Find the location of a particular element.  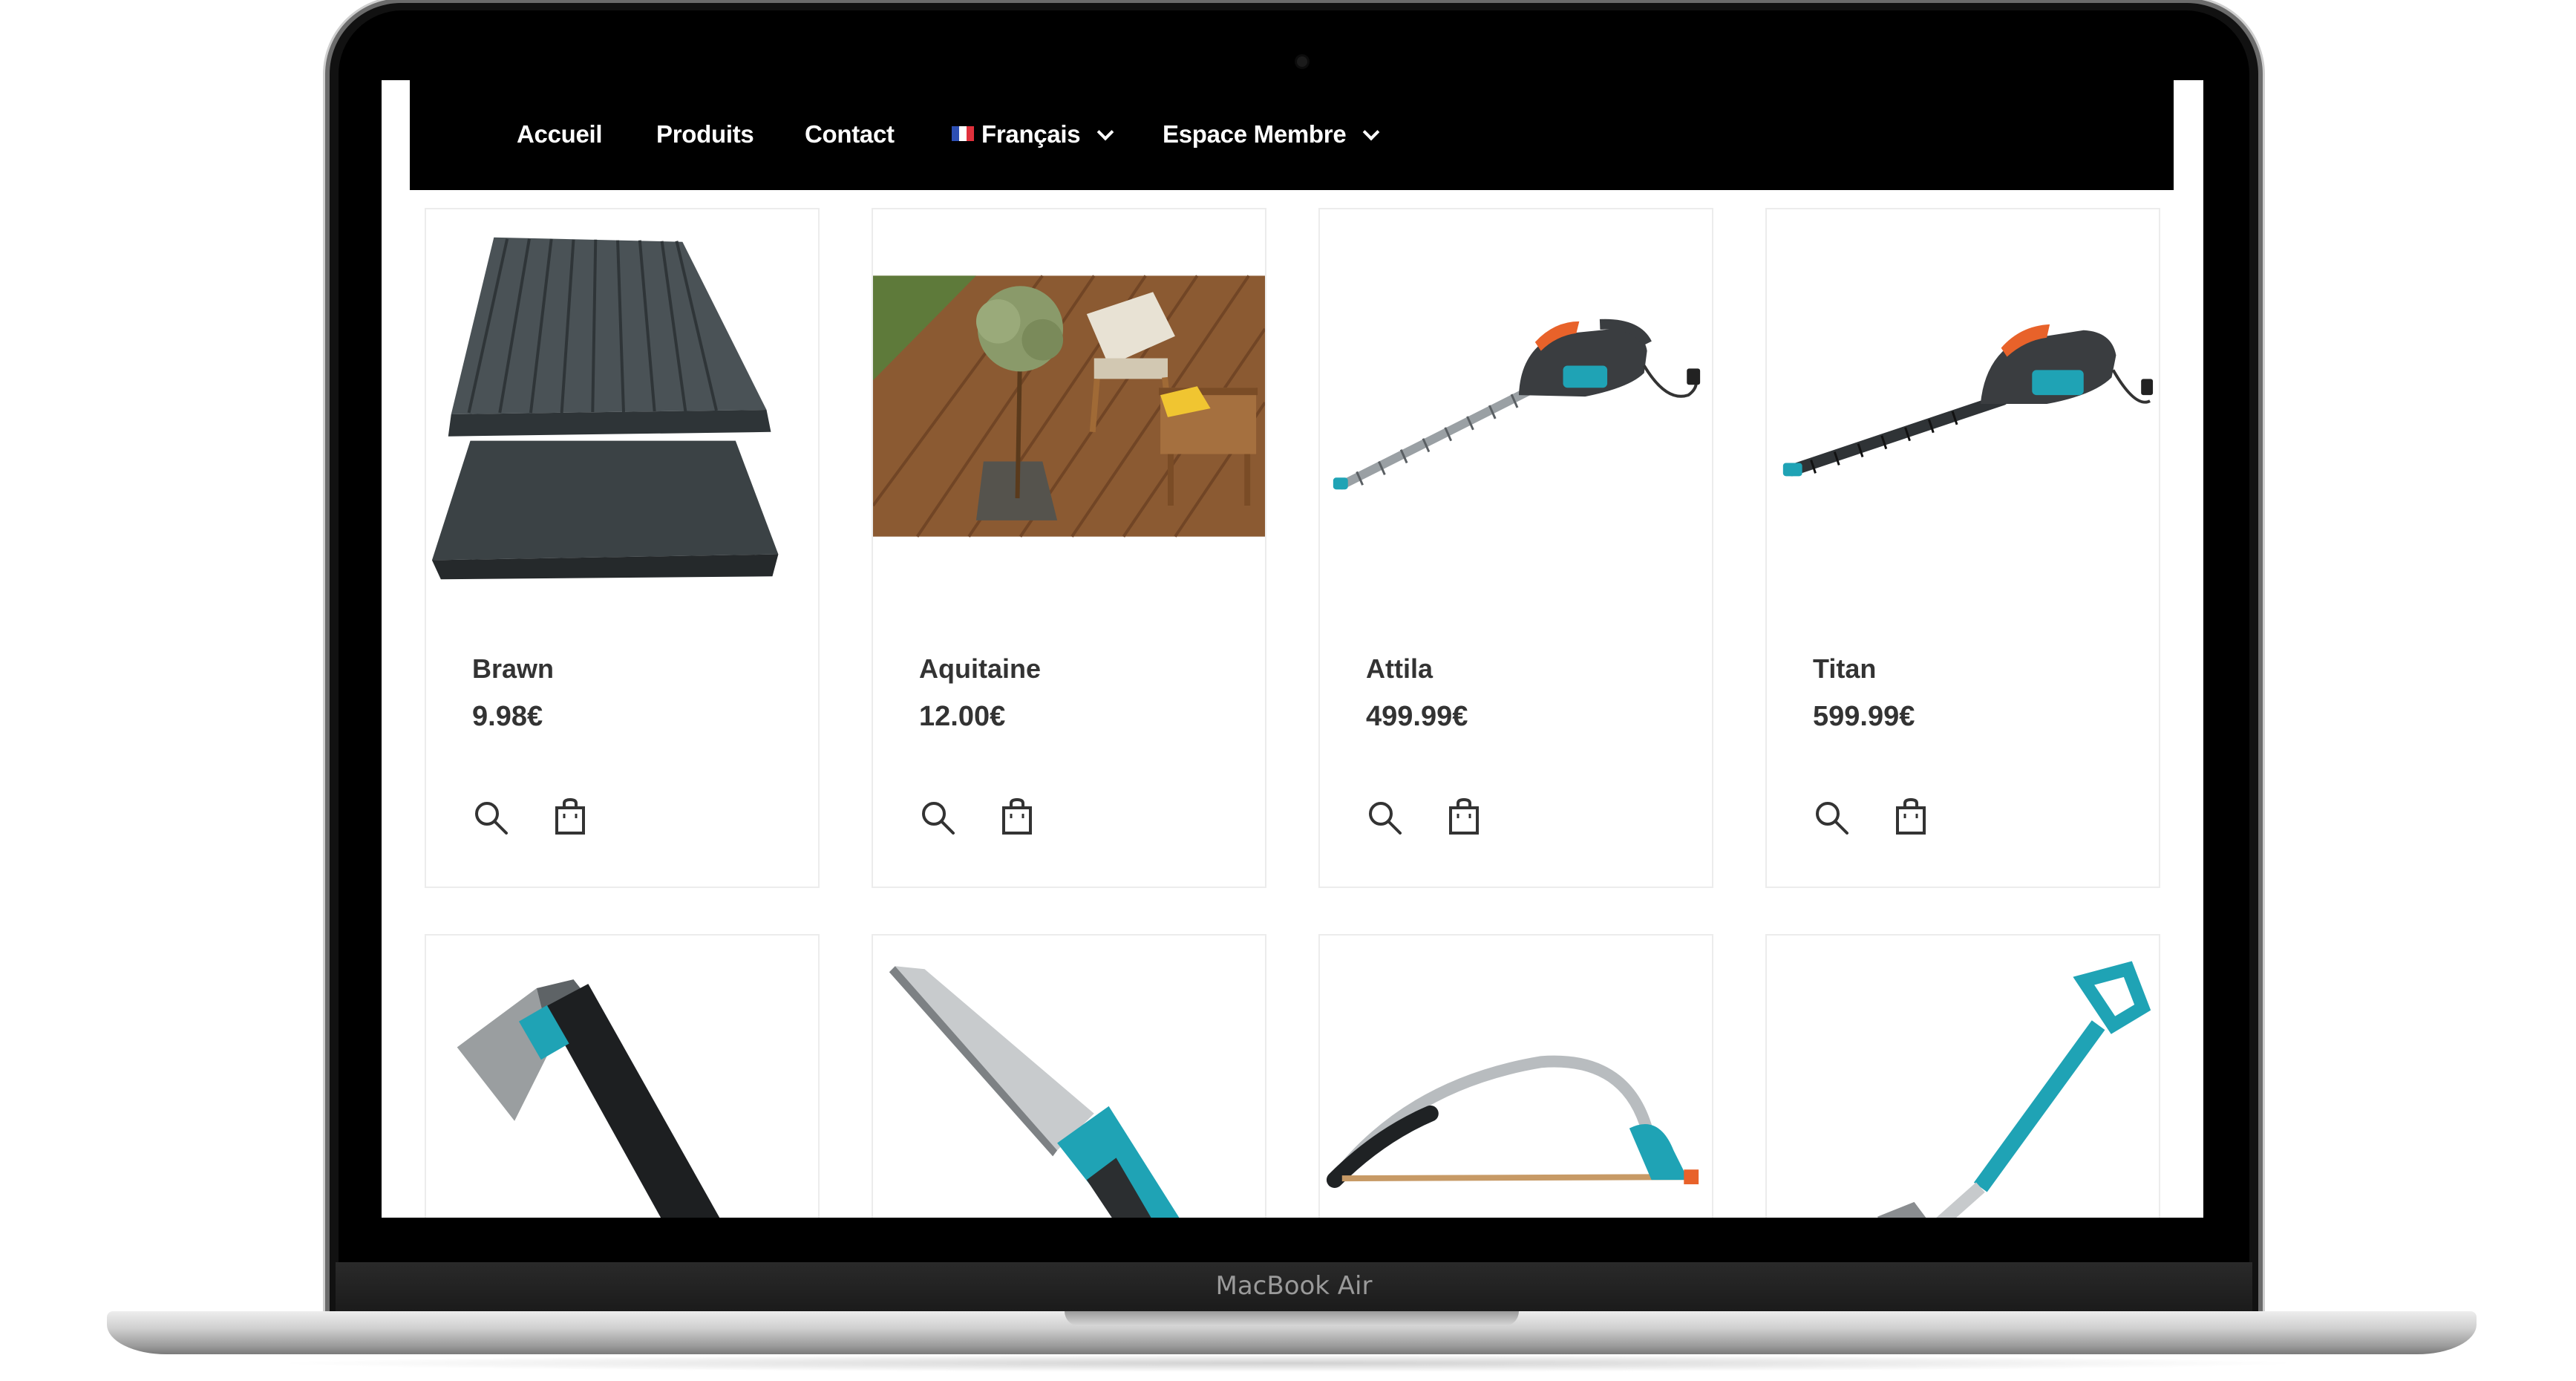

product-name: Attila is located at coordinates (1399, 669).